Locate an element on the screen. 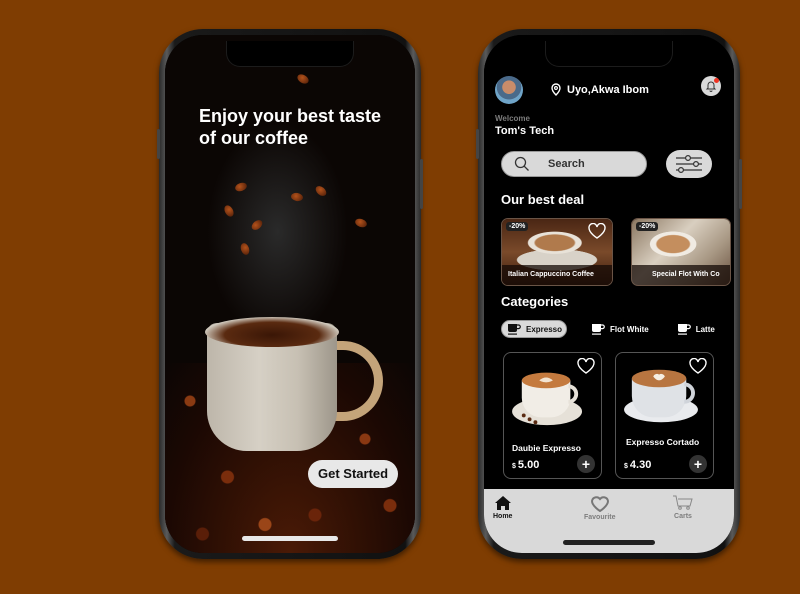 The width and height of the screenshot is (800, 594). welcome-label: Welcome is located at coordinates (512, 118).